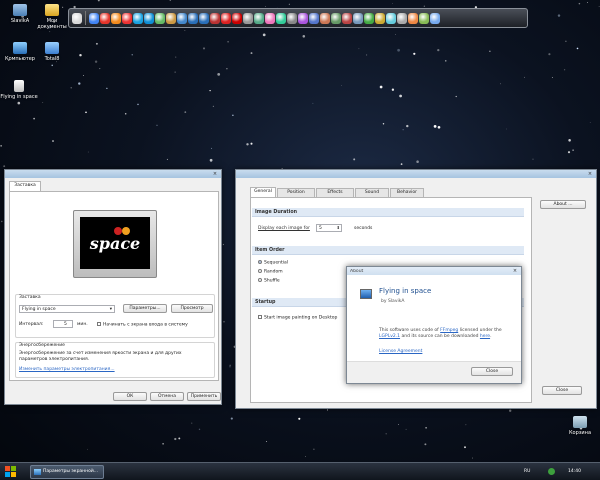  Describe the element at coordinates (297, 318) in the screenshot. I see `startup-checkbox: Start image painting on Desktop` at that location.